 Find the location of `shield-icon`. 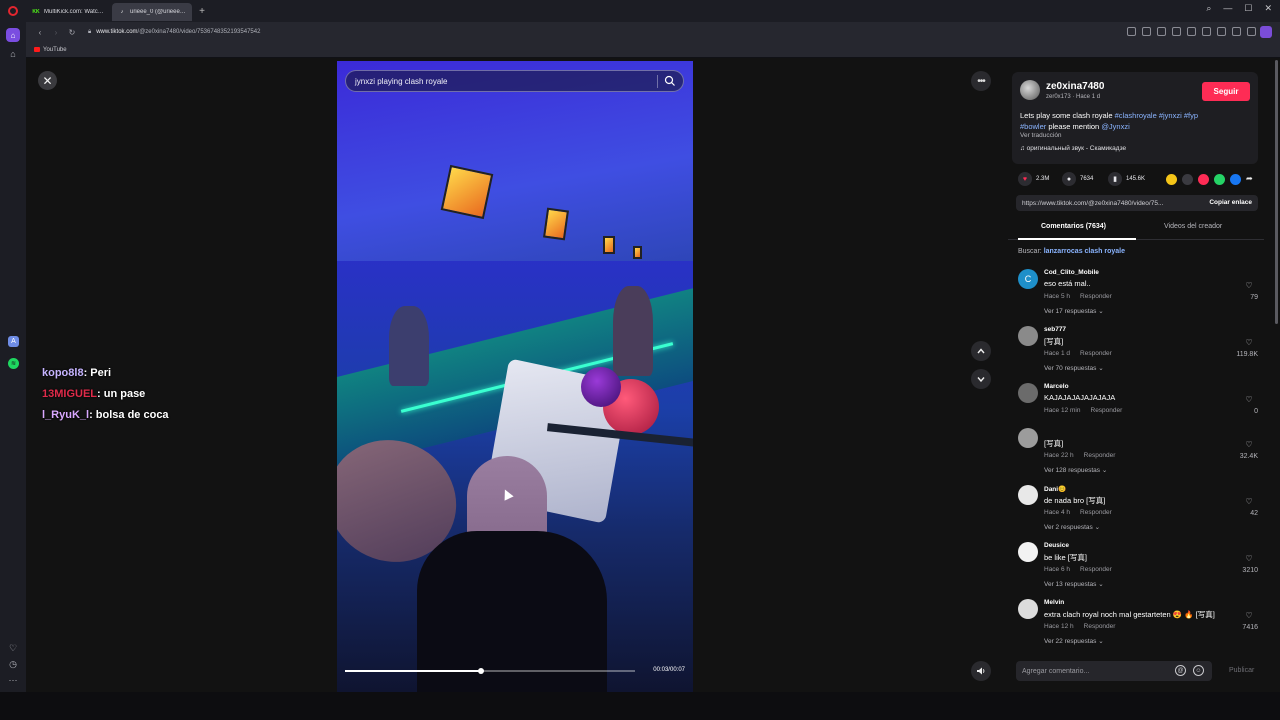

shield-icon is located at coordinates (1161, 31).